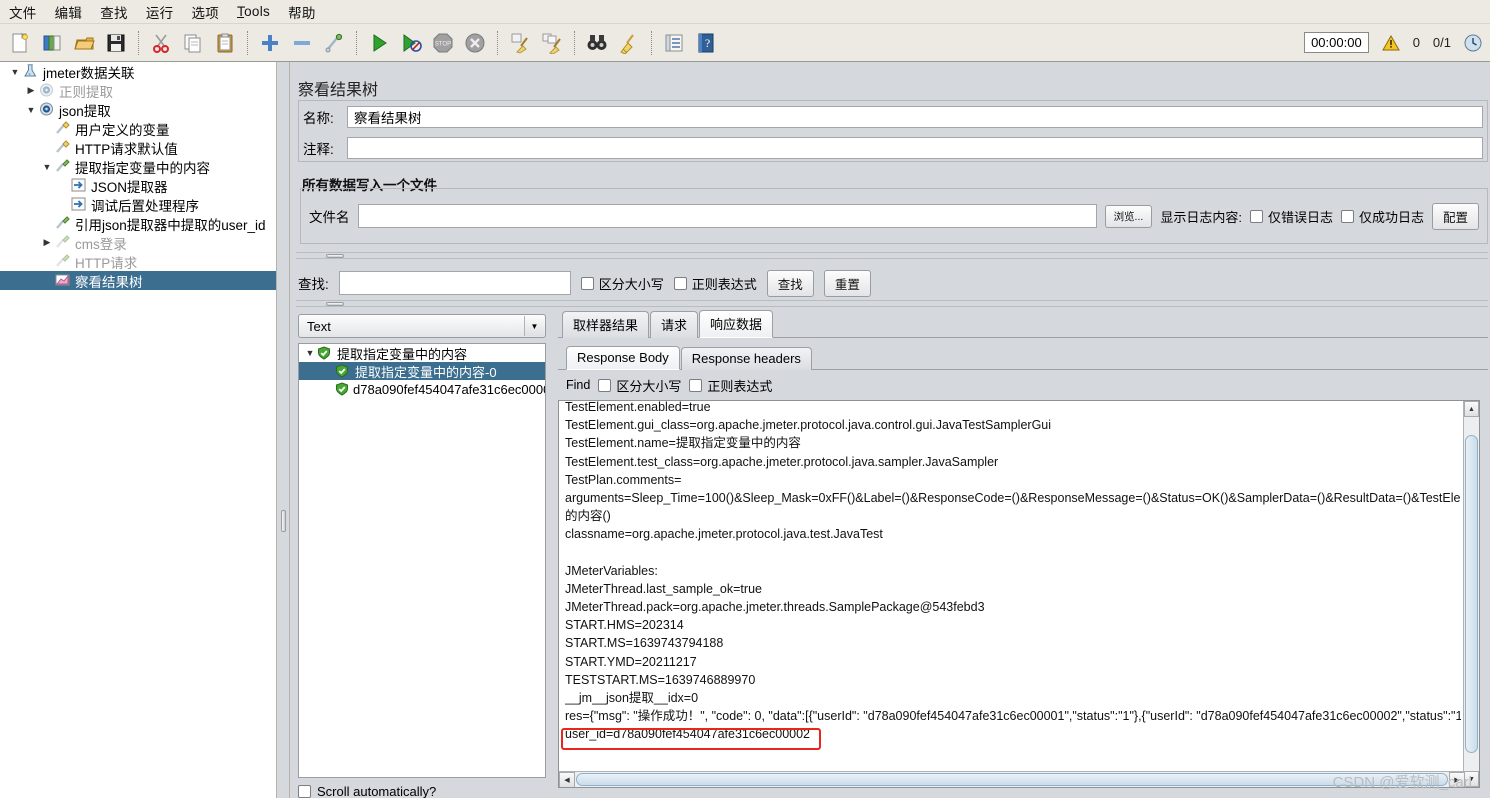  What do you see at coordinates (534, 326) in the screenshot?
I see `chevron-down-icon: ▼` at bounding box center [534, 326].